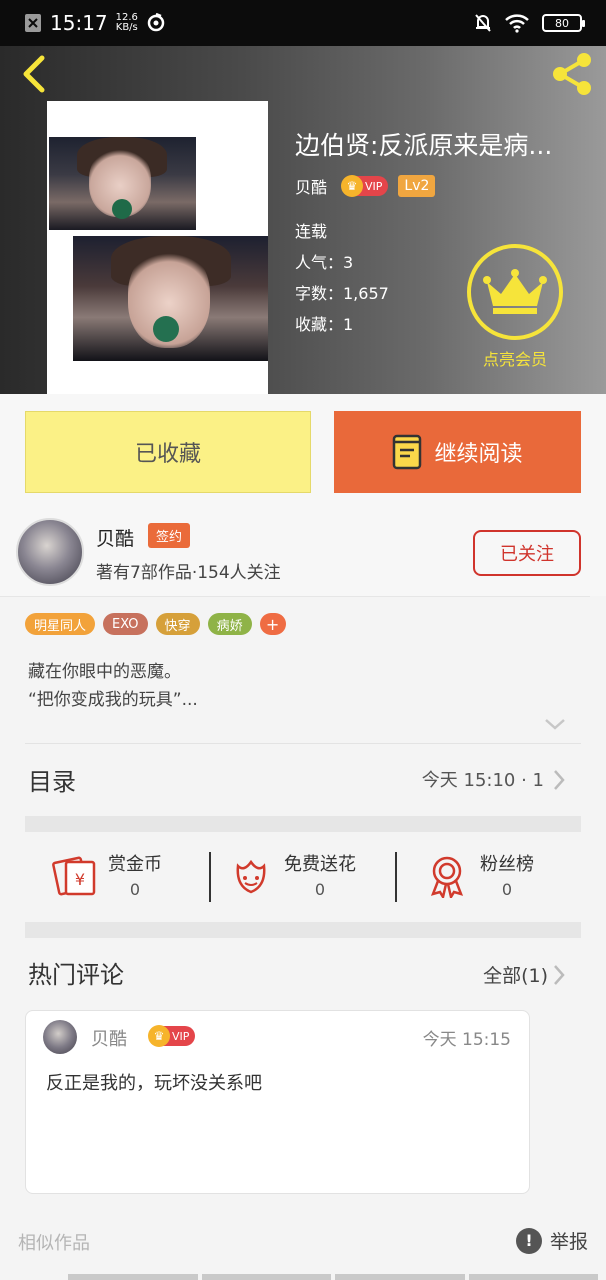  What do you see at coordinates (303, 553) in the screenshot?
I see `author-section: 贝酷 签约 著有7部作品·154人关注 已关注` at bounding box center [303, 553].